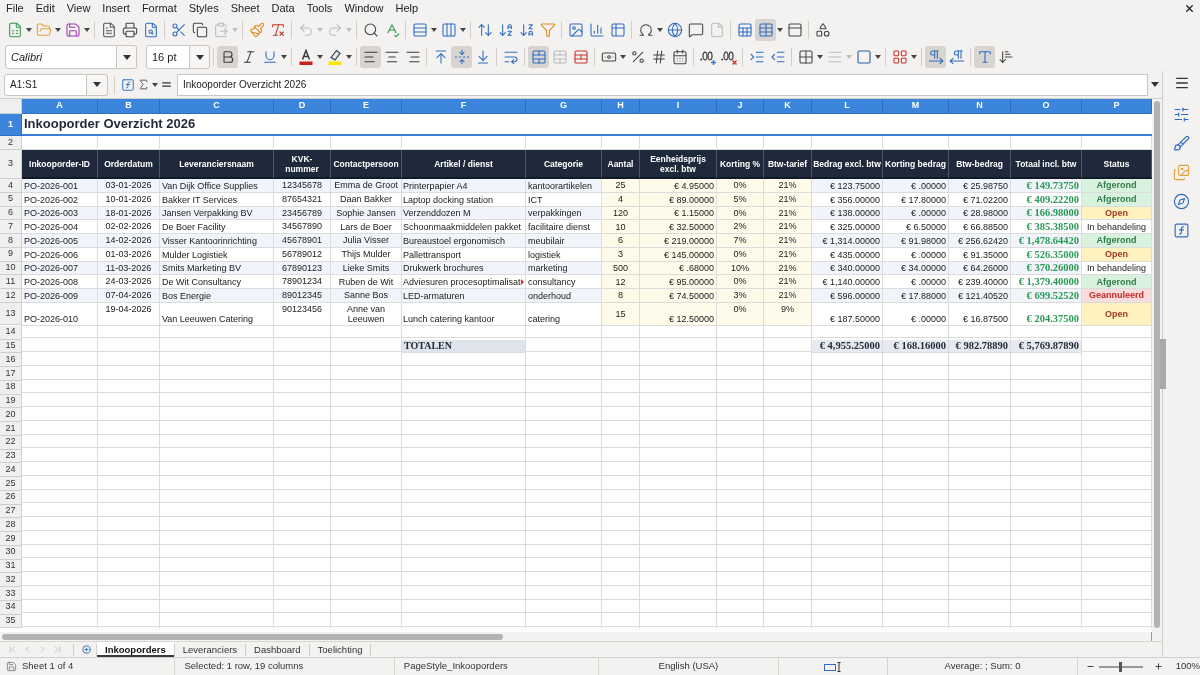 This screenshot has width=1200, height=675. Describe the element at coordinates (847, 186) in the screenshot. I see `table-cell: € 123.75000` at that location.